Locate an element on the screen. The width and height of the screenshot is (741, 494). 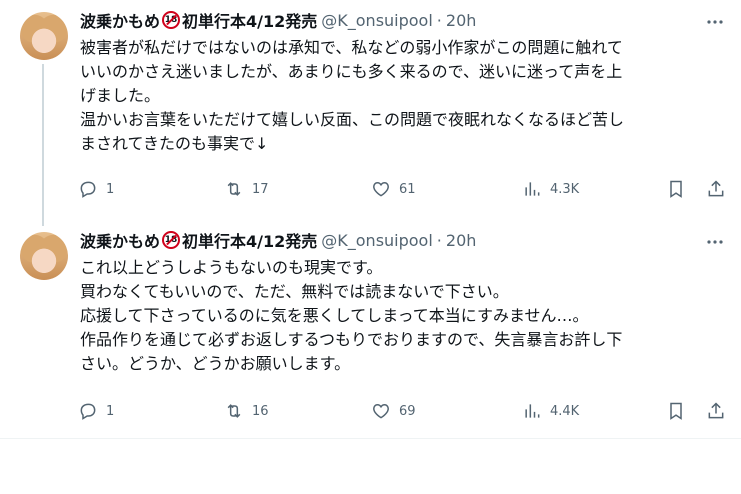
tweet-actions: 1 17 61 4.3K is located at coordinates (404, 189).